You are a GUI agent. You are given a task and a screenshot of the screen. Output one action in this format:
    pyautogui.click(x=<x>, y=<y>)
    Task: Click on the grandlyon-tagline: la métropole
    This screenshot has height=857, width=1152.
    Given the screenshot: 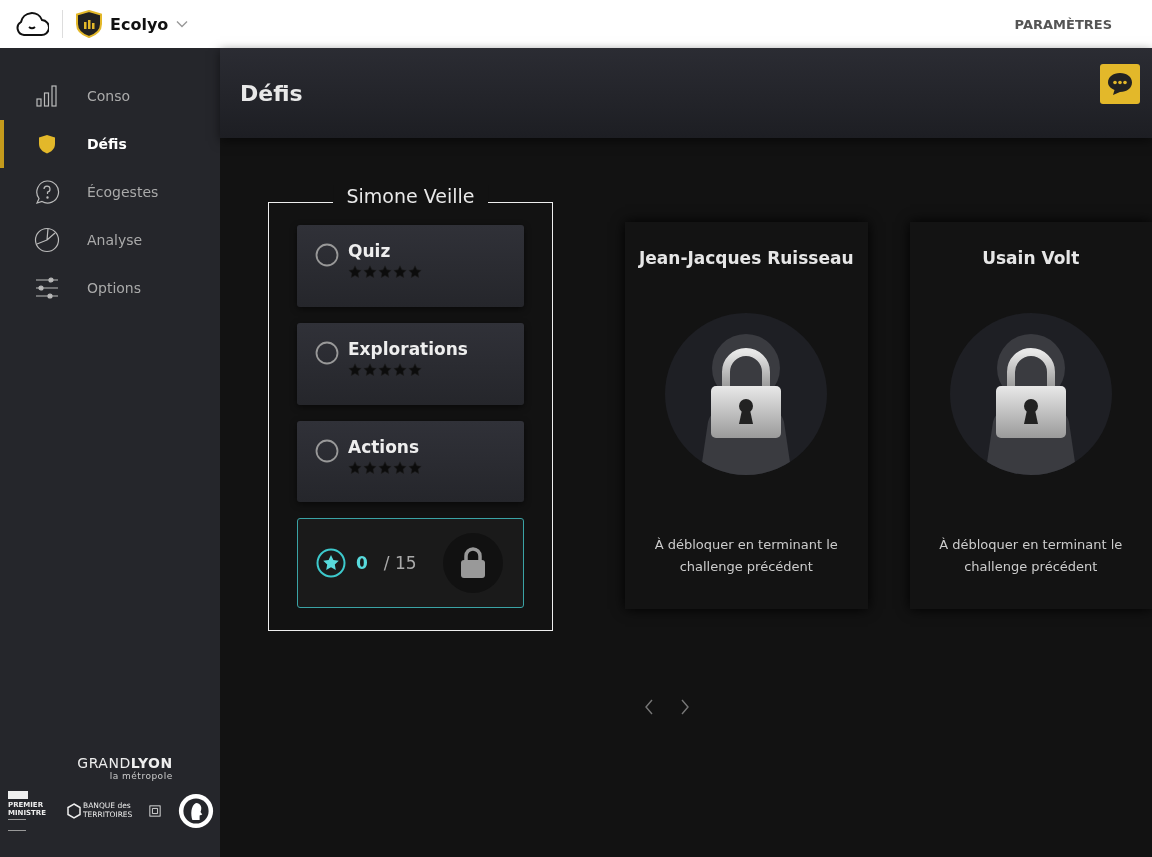 What is the action you would take?
    pyautogui.click(x=141, y=776)
    